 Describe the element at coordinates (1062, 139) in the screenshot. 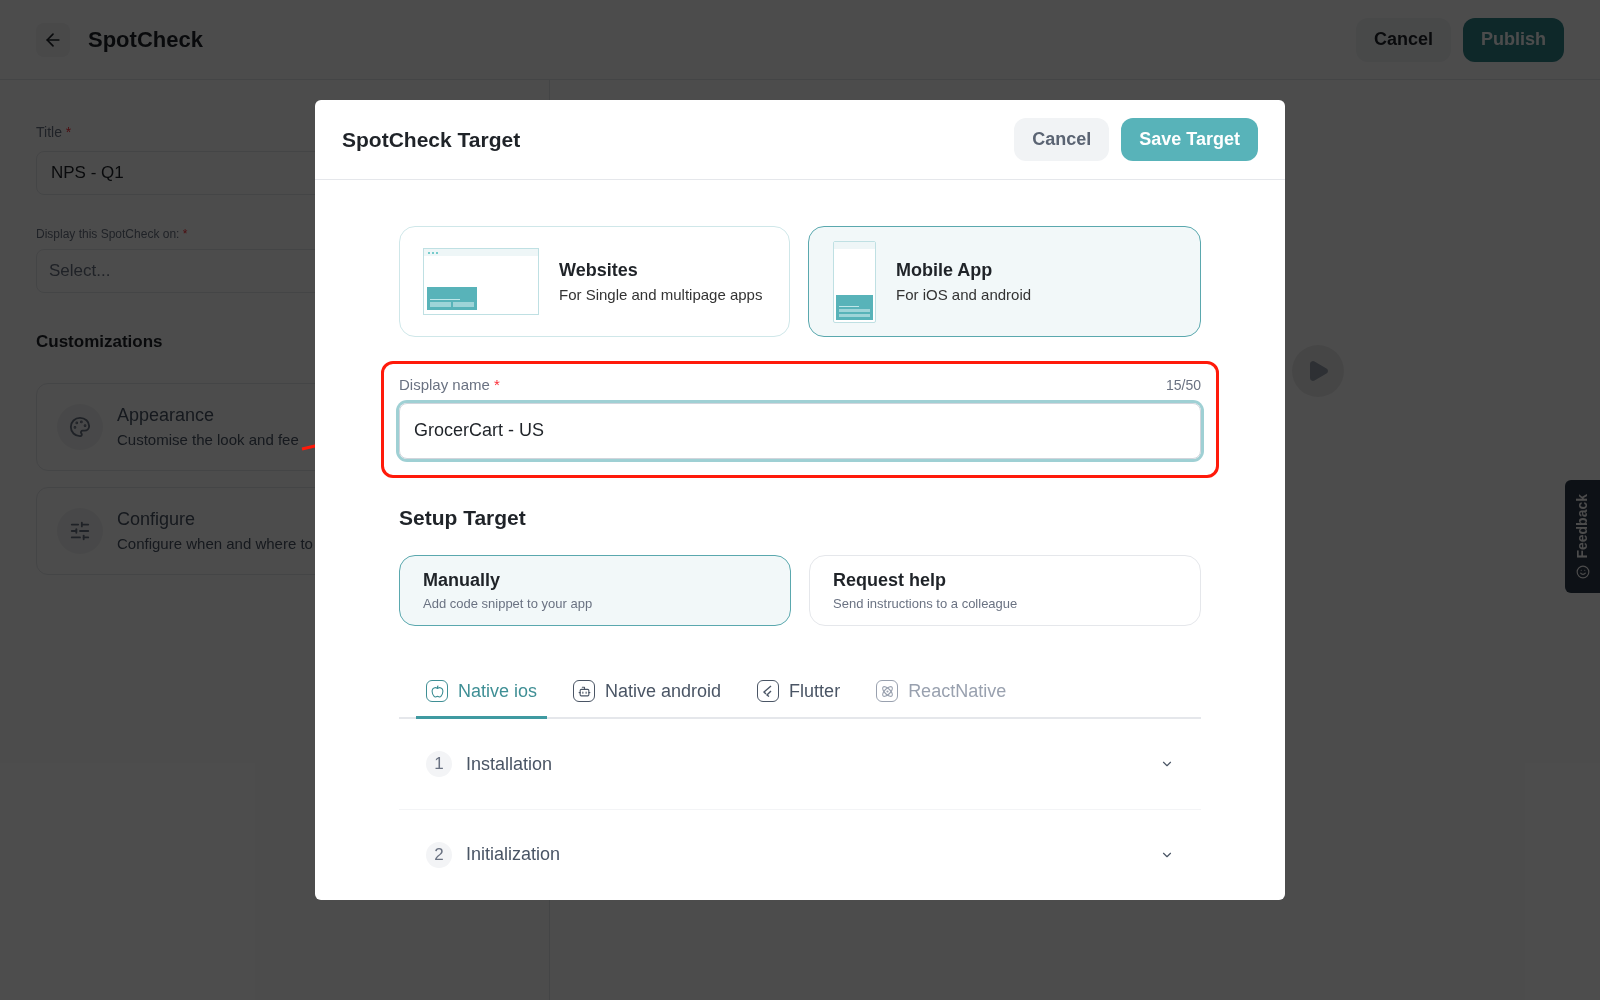

I see `cancel-button: Cancel` at that location.